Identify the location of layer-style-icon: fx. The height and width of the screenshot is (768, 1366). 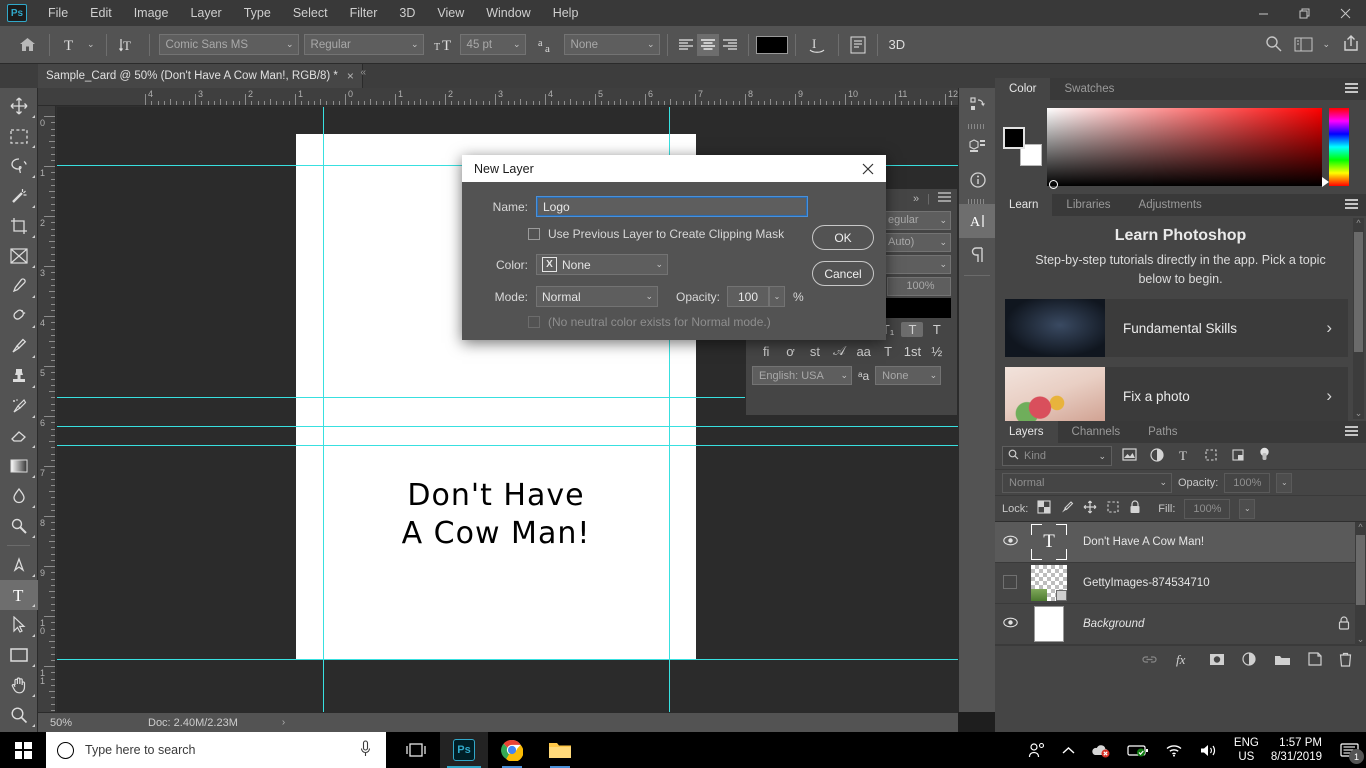
(1183, 661).